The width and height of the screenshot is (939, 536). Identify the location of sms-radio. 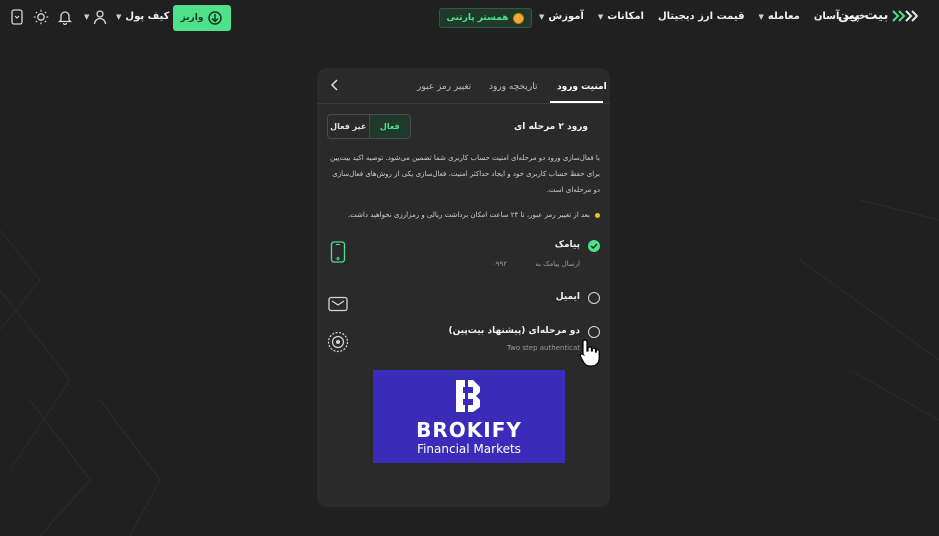
(594, 246).